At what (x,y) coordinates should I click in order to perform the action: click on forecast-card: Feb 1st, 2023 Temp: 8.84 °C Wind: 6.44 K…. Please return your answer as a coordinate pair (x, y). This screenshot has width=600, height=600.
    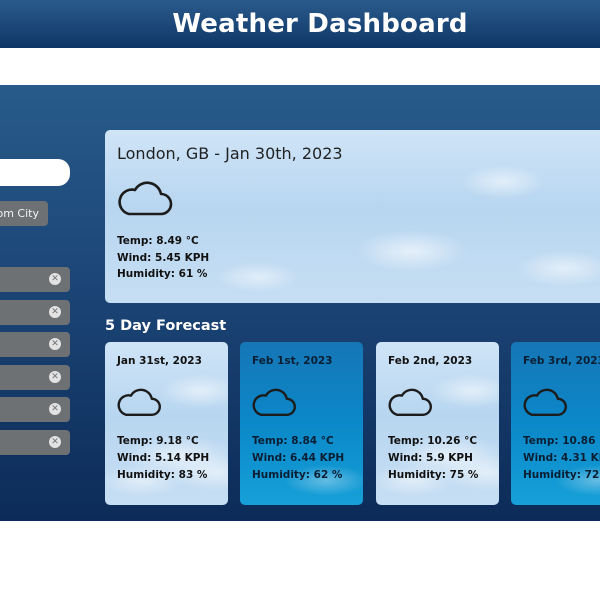
    Looking at the image, I should click on (301, 423).